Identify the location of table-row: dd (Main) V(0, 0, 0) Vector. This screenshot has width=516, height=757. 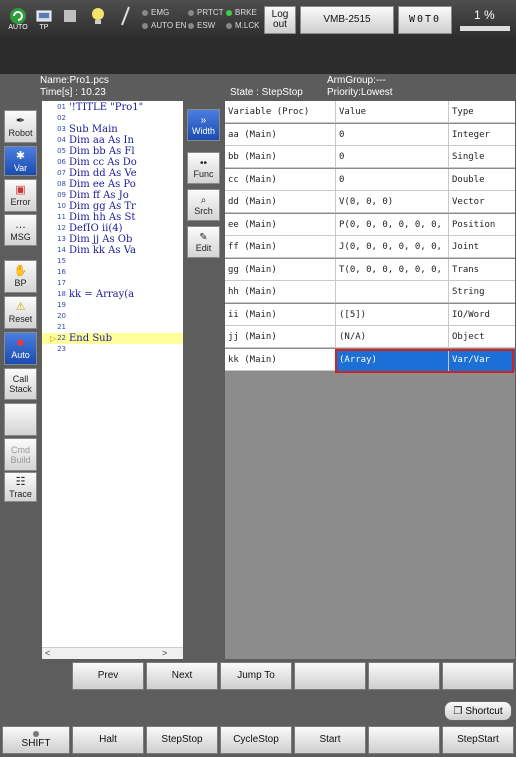
(370, 202).